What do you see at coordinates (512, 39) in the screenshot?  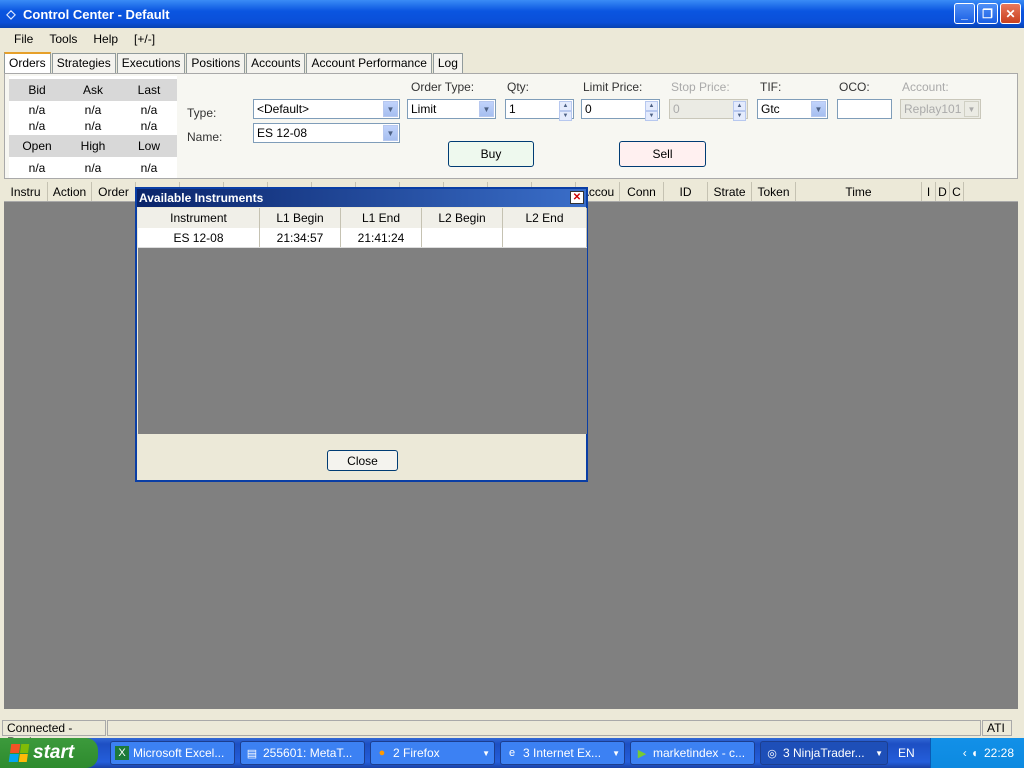 I see `menubar: File Tools Help [+/-]` at bounding box center [512, 39].